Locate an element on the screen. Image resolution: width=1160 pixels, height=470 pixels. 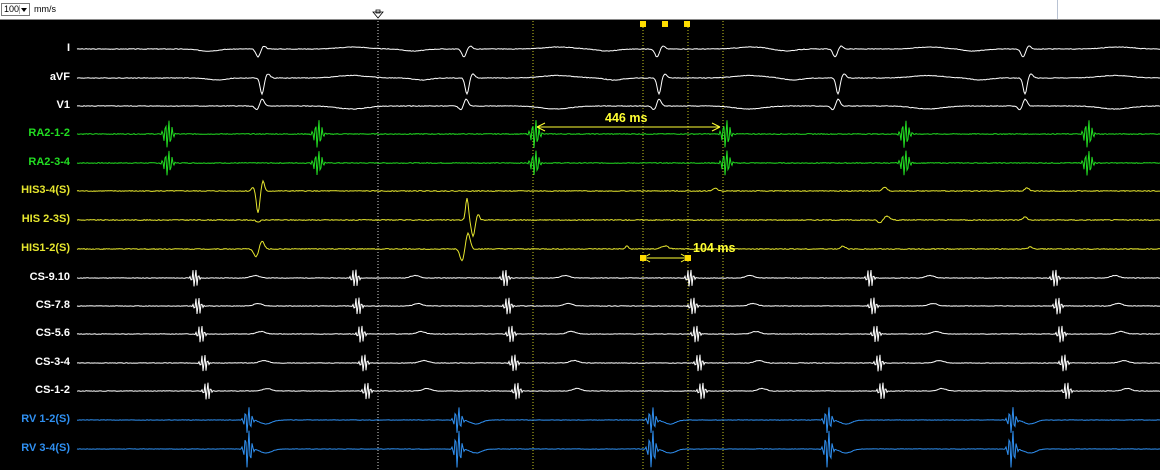
cursor-marker-icon is located at coordinates (378, 14).